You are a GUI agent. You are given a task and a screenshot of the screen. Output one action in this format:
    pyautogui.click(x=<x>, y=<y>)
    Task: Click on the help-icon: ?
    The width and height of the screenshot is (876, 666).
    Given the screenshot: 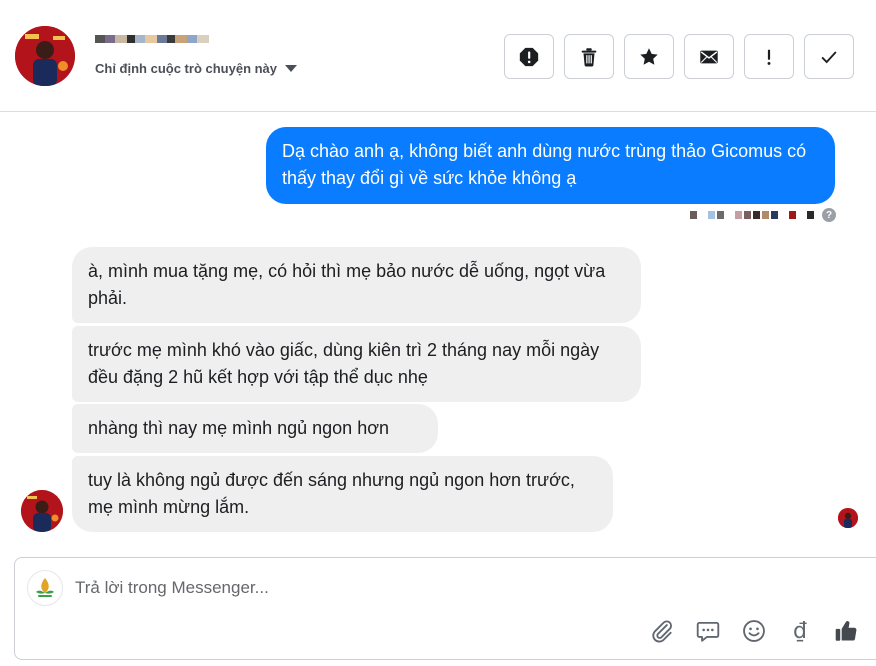 What is the action you would take?
    pyautogui.click(x=829, y=215)
    